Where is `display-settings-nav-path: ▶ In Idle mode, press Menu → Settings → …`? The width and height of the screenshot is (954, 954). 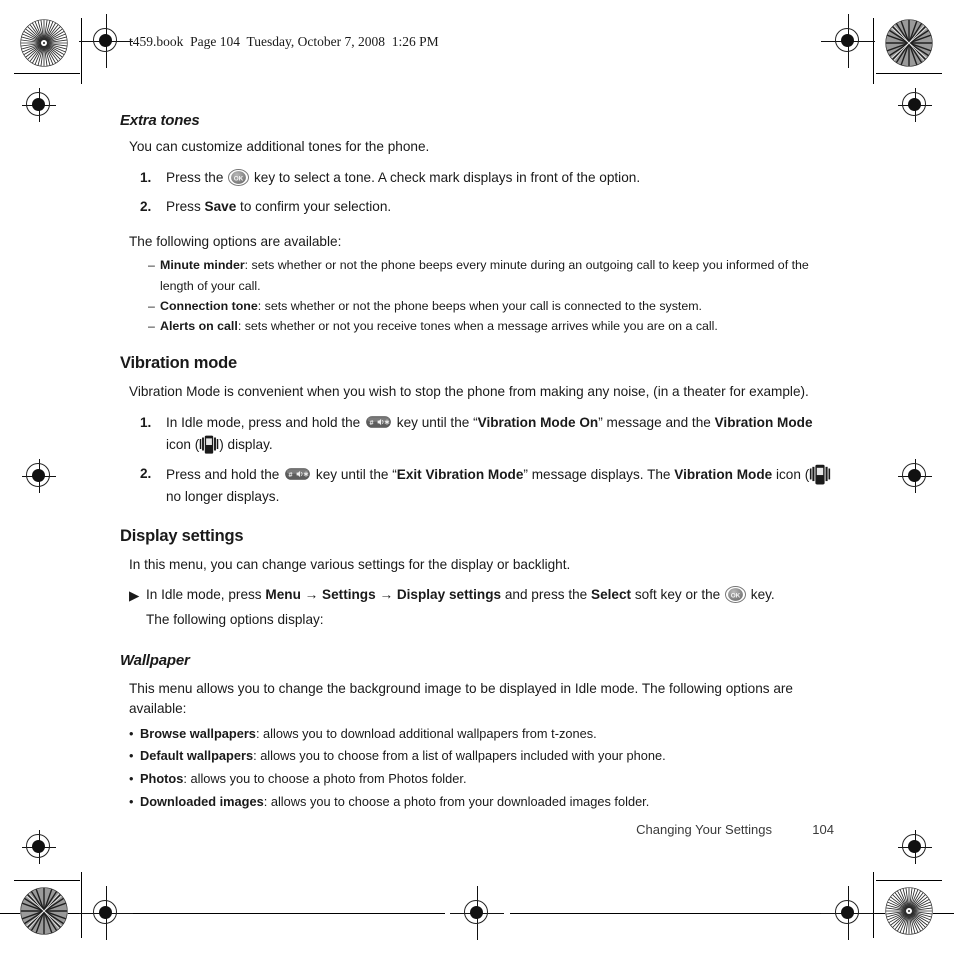
display-settings-nav-path: ▶ In Idle mode, press Menu → Settings → … is located at coordinates (477, 595).